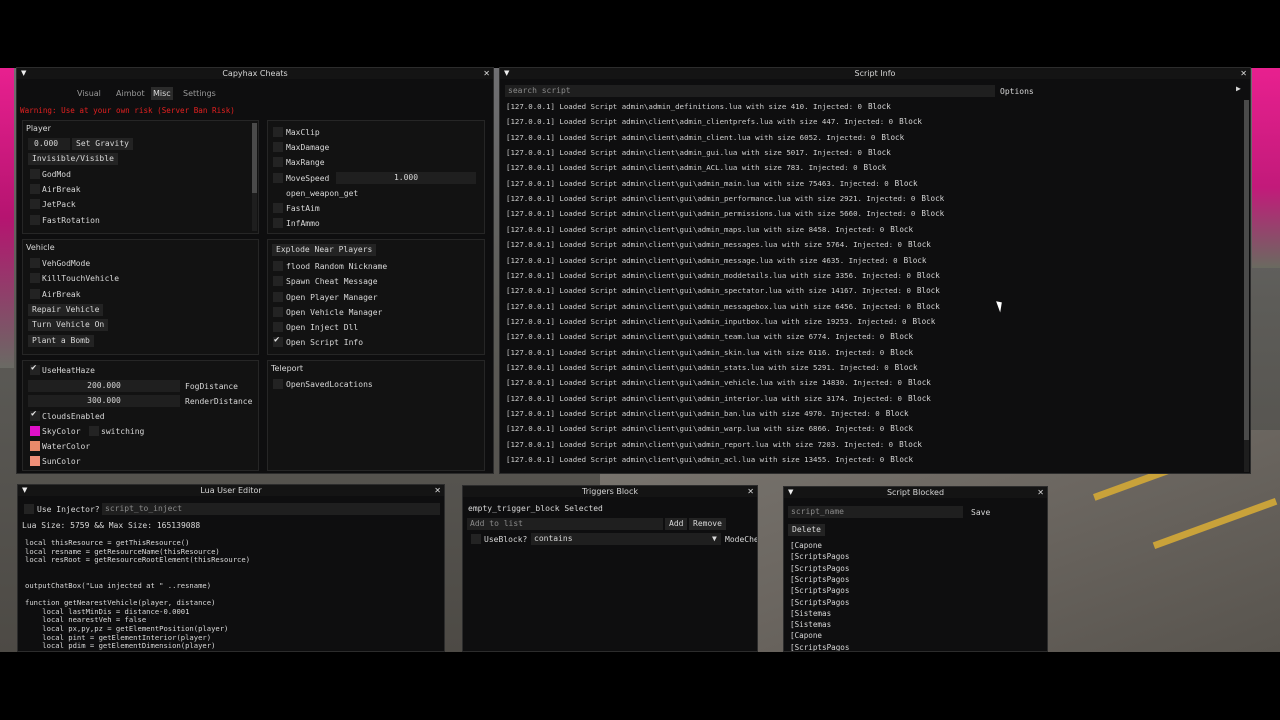 The image size is (1280, 720). I want to click on jetpack-checkbox, so click(35, 204).